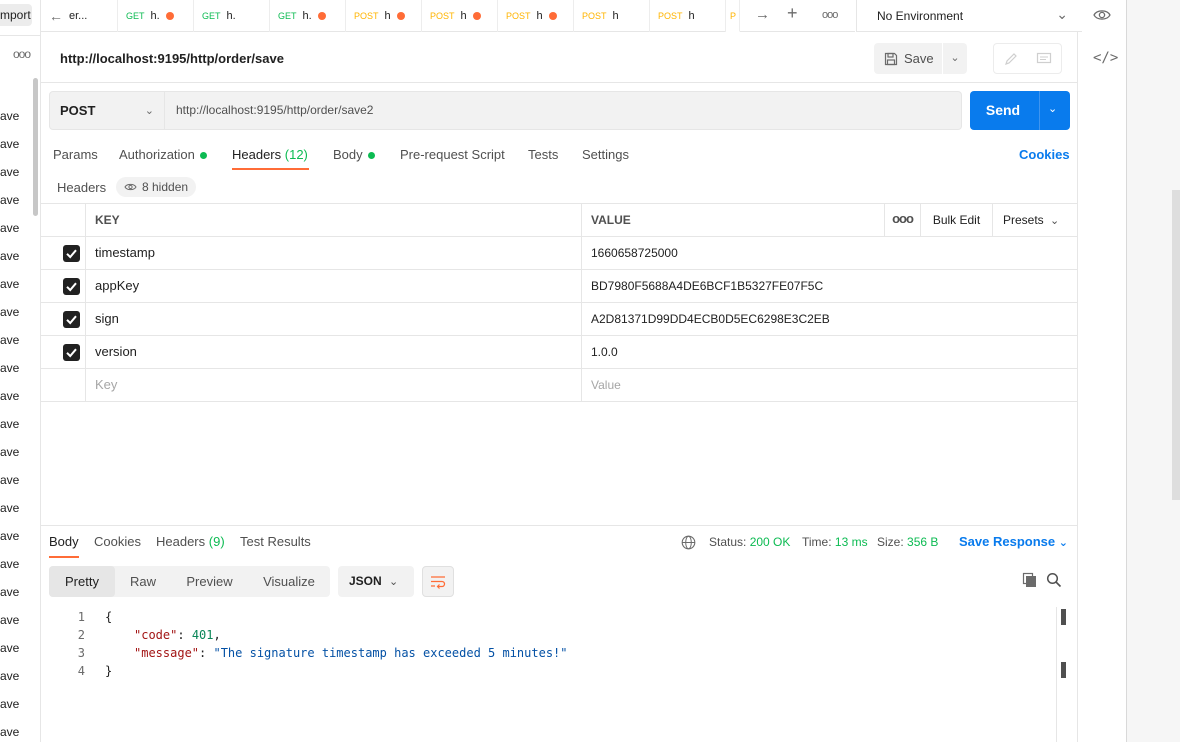 Image resolution: width=1180 pixels, height=742 pixels. Describe the element at coordinates (829, 319) in the screenshot. I see `header-value: A2D81371D99DD4ECB0D5EC6298E3C2EB` at that location.